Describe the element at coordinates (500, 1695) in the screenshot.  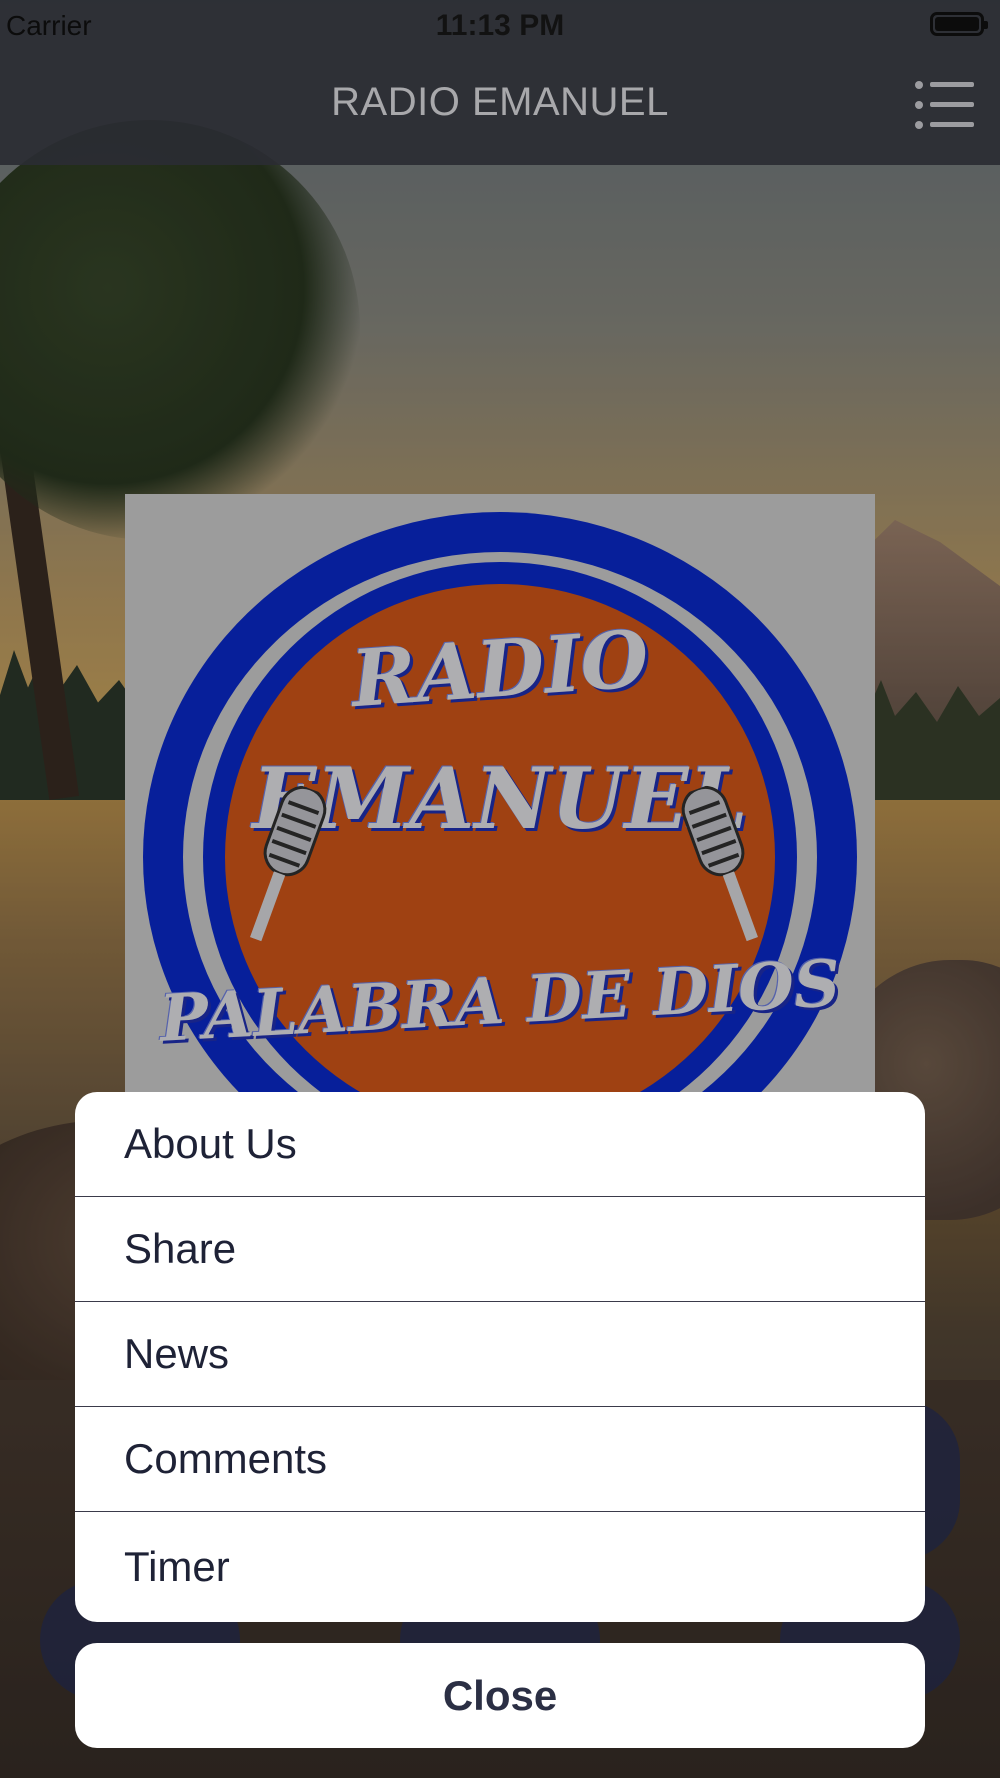
I see `close-button: Close` at that location.